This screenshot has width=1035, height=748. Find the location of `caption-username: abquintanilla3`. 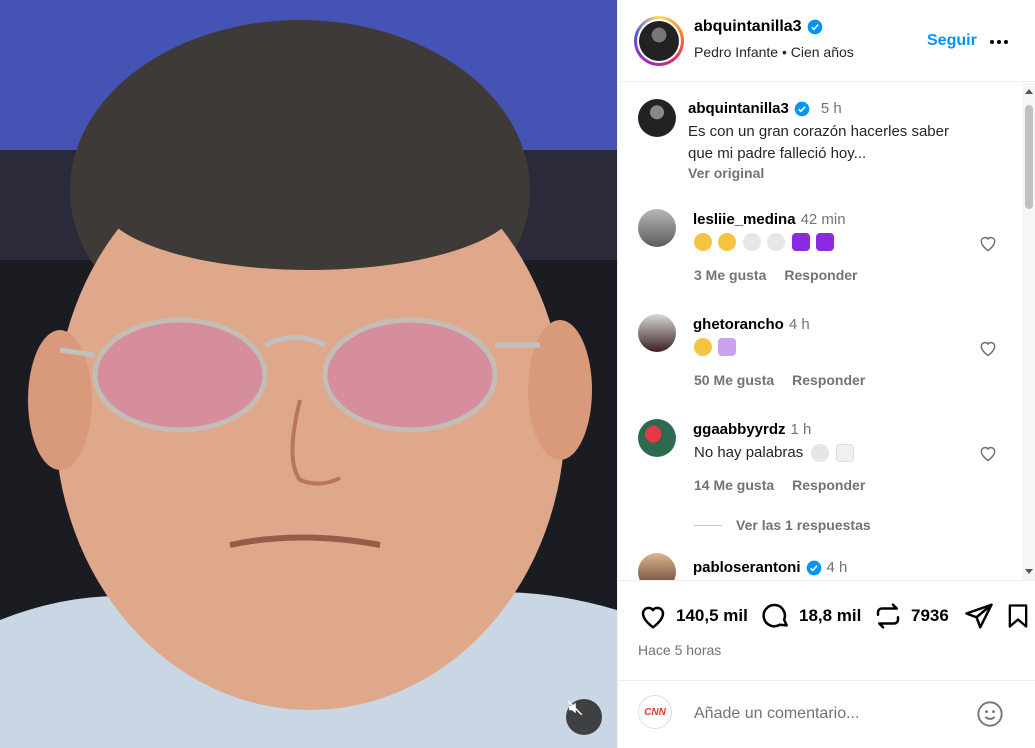

caption-username: abquintanilla3 is located at coordinates (738, 108).